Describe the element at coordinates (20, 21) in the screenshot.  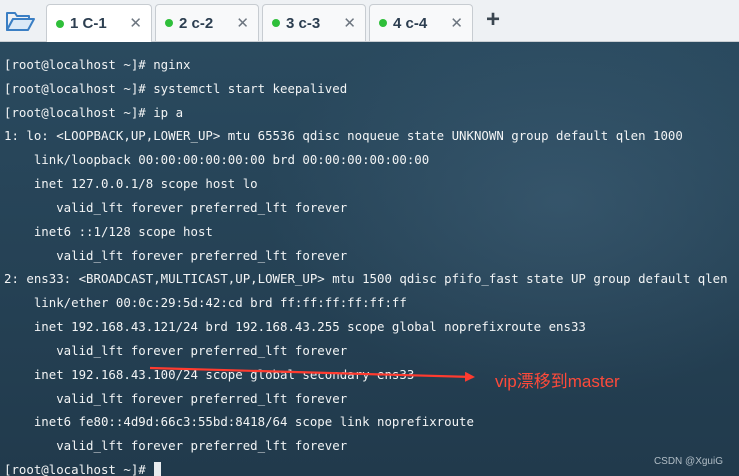
I see `folder-icon` at that location.